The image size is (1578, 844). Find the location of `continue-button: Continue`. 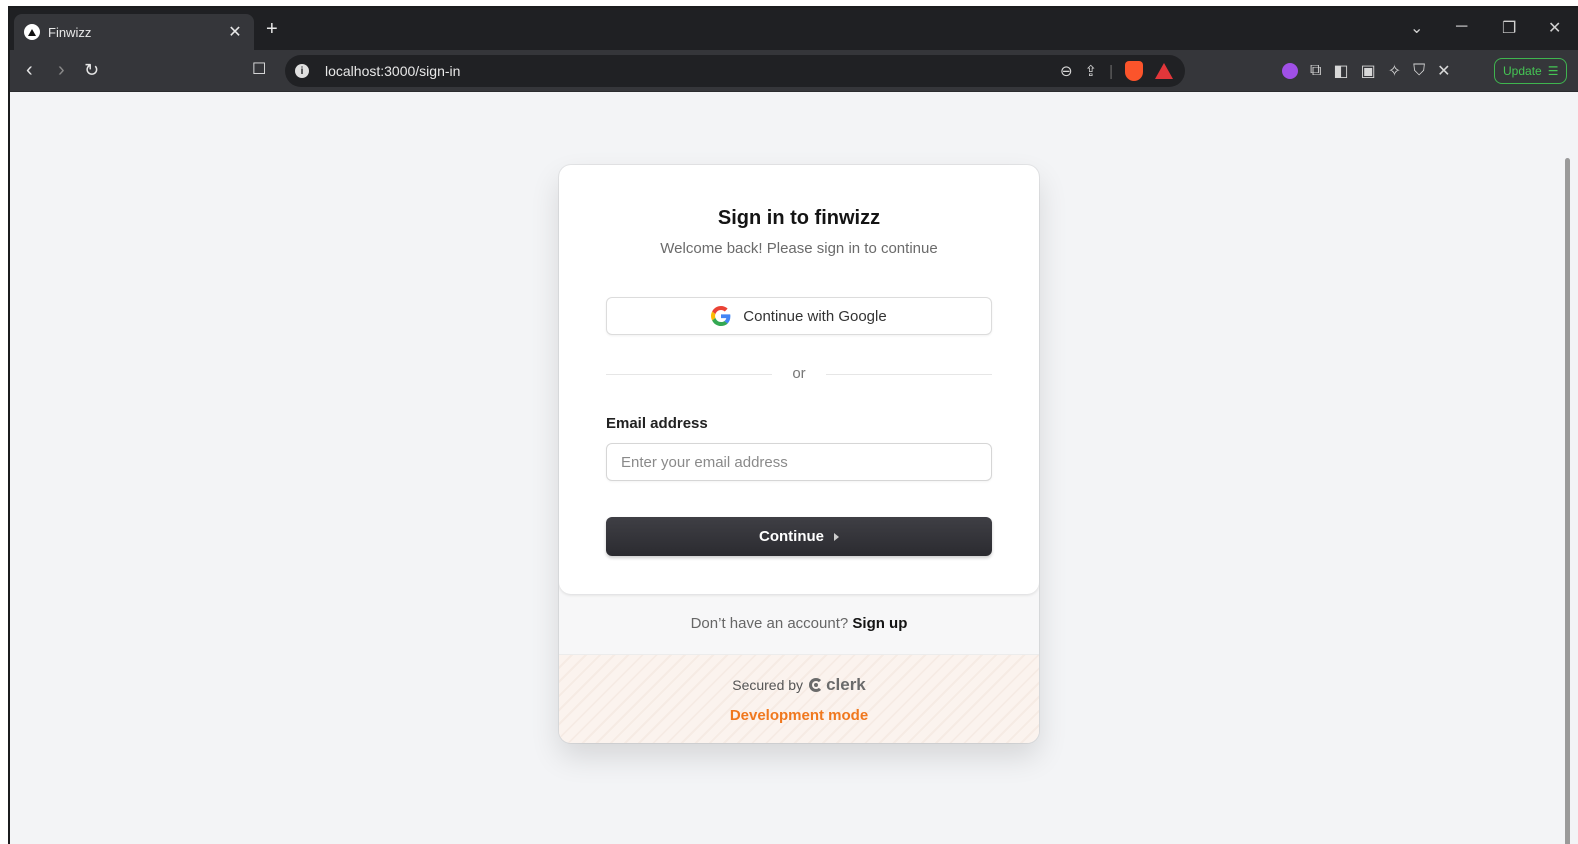

continue-button: Continue is located at coordinates (799, 536).